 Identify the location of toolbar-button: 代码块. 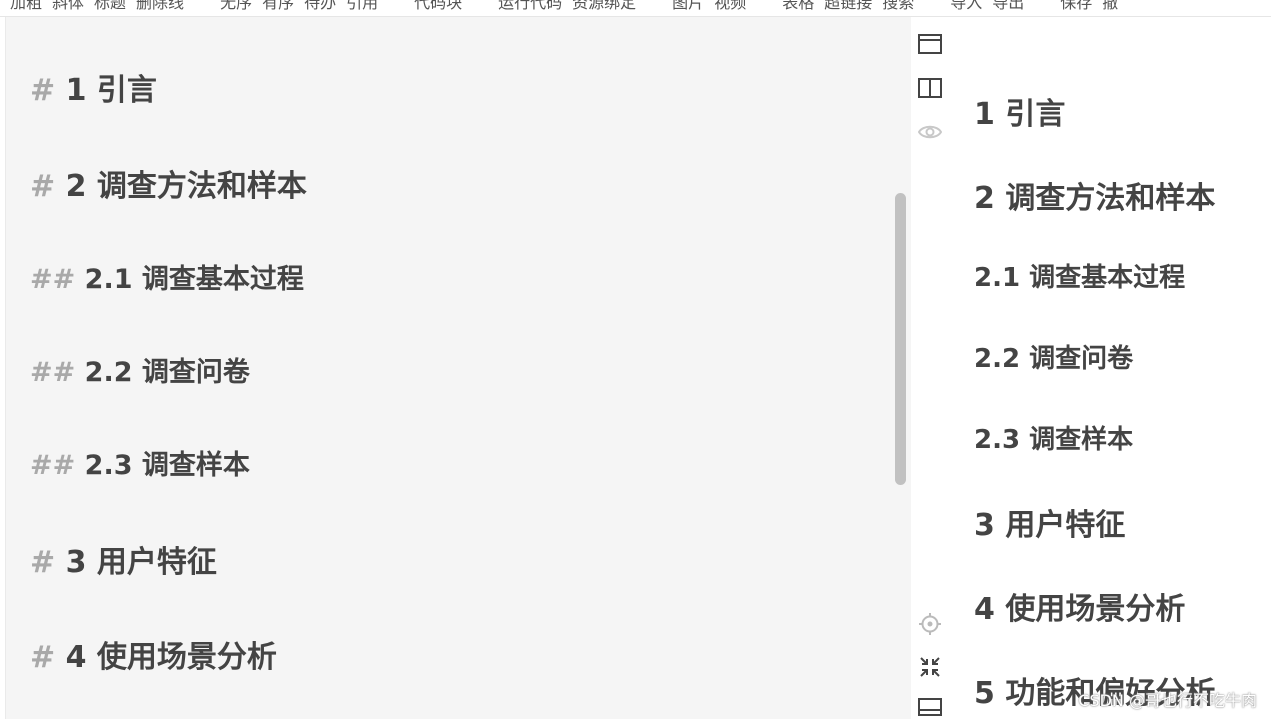
(438, 6).